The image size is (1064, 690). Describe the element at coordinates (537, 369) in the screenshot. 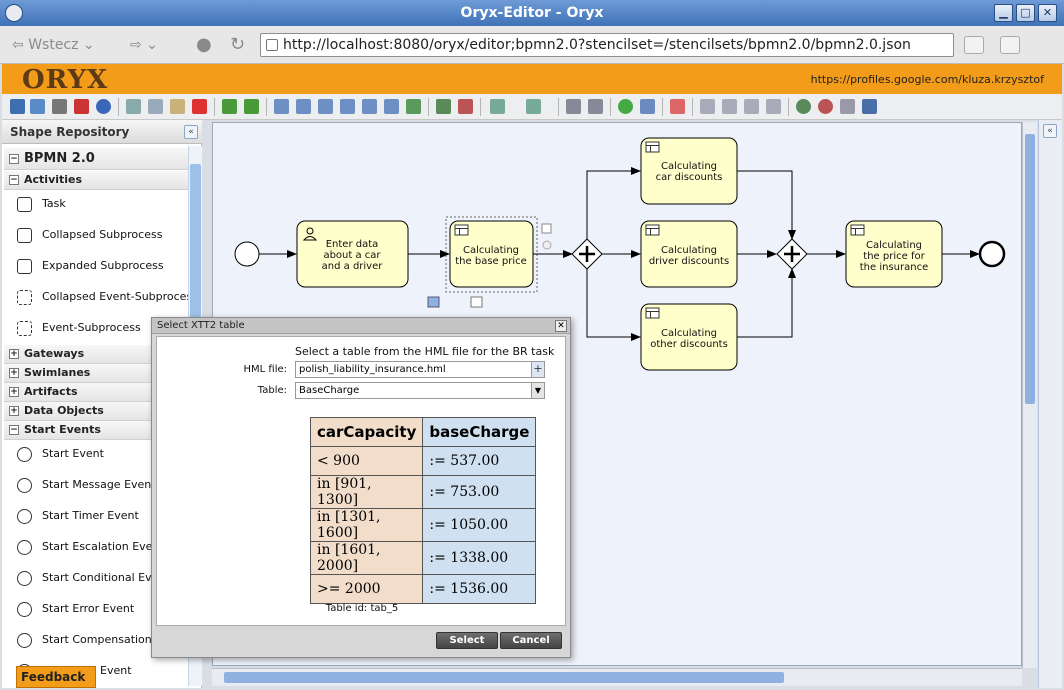

I see `hml-file-add-button: +` at that location.